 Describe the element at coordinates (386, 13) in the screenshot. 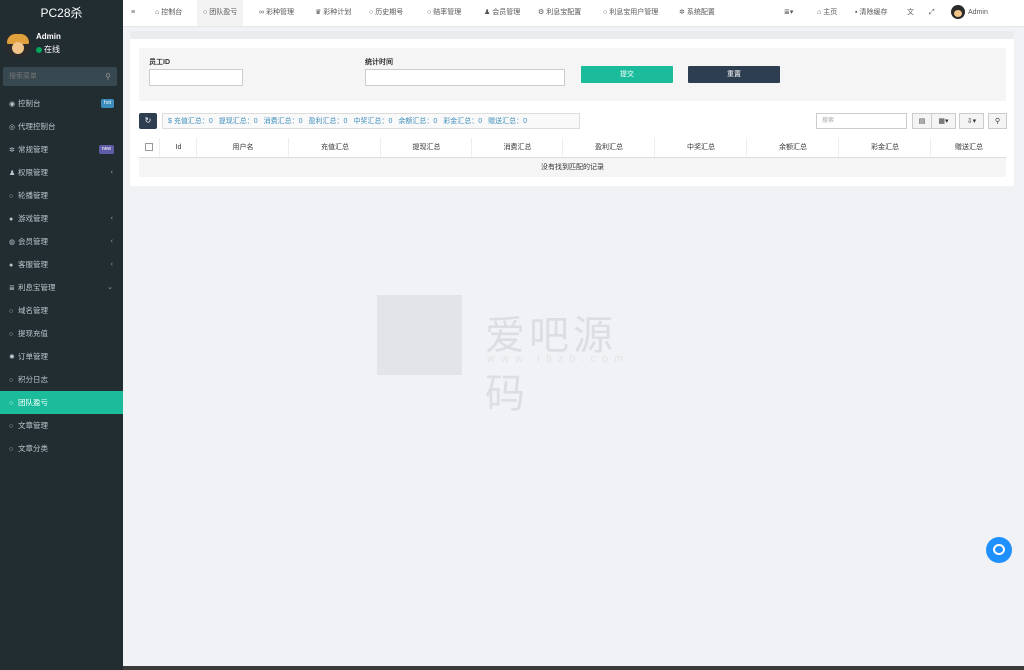

I see `tab-history-issues: ○ 历史期号` at that location.